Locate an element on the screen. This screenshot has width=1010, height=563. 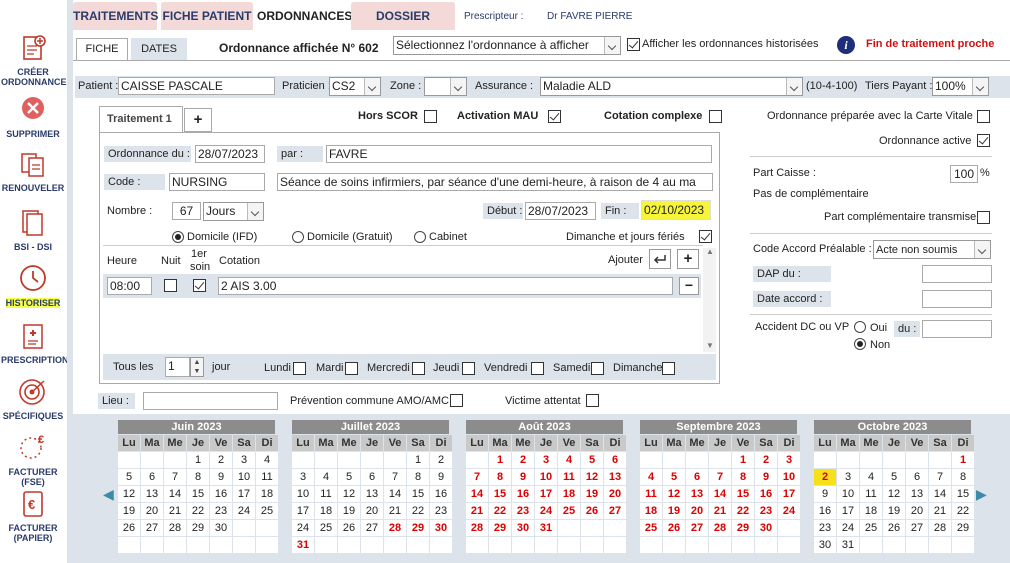
facturer-fse-button: € FACTURER (FSE) is located at coordinates (33, 459).